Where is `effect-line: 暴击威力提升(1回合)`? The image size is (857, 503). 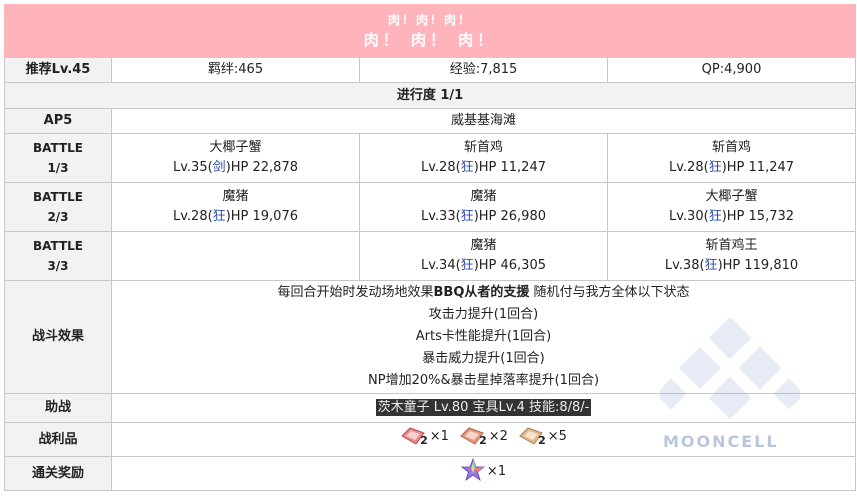 effect-line: 暴击威力提升(1回合) is located at coordinates (483, 358).